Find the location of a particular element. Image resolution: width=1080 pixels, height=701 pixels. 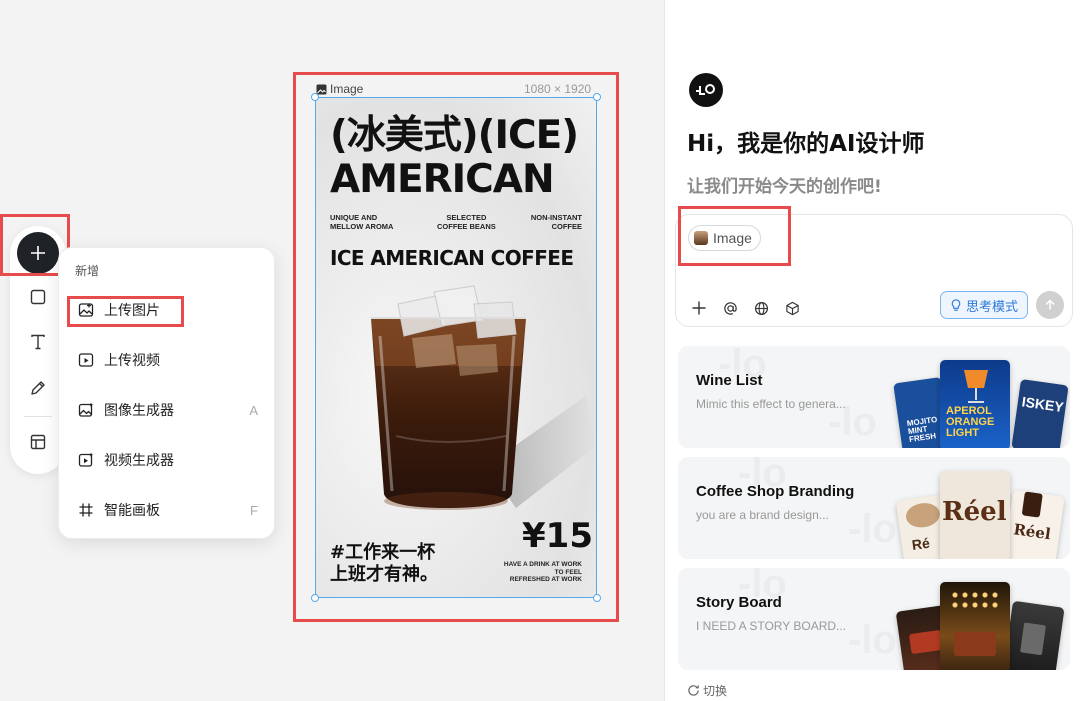

image-upload-icon is located at coordinates (86, 310).